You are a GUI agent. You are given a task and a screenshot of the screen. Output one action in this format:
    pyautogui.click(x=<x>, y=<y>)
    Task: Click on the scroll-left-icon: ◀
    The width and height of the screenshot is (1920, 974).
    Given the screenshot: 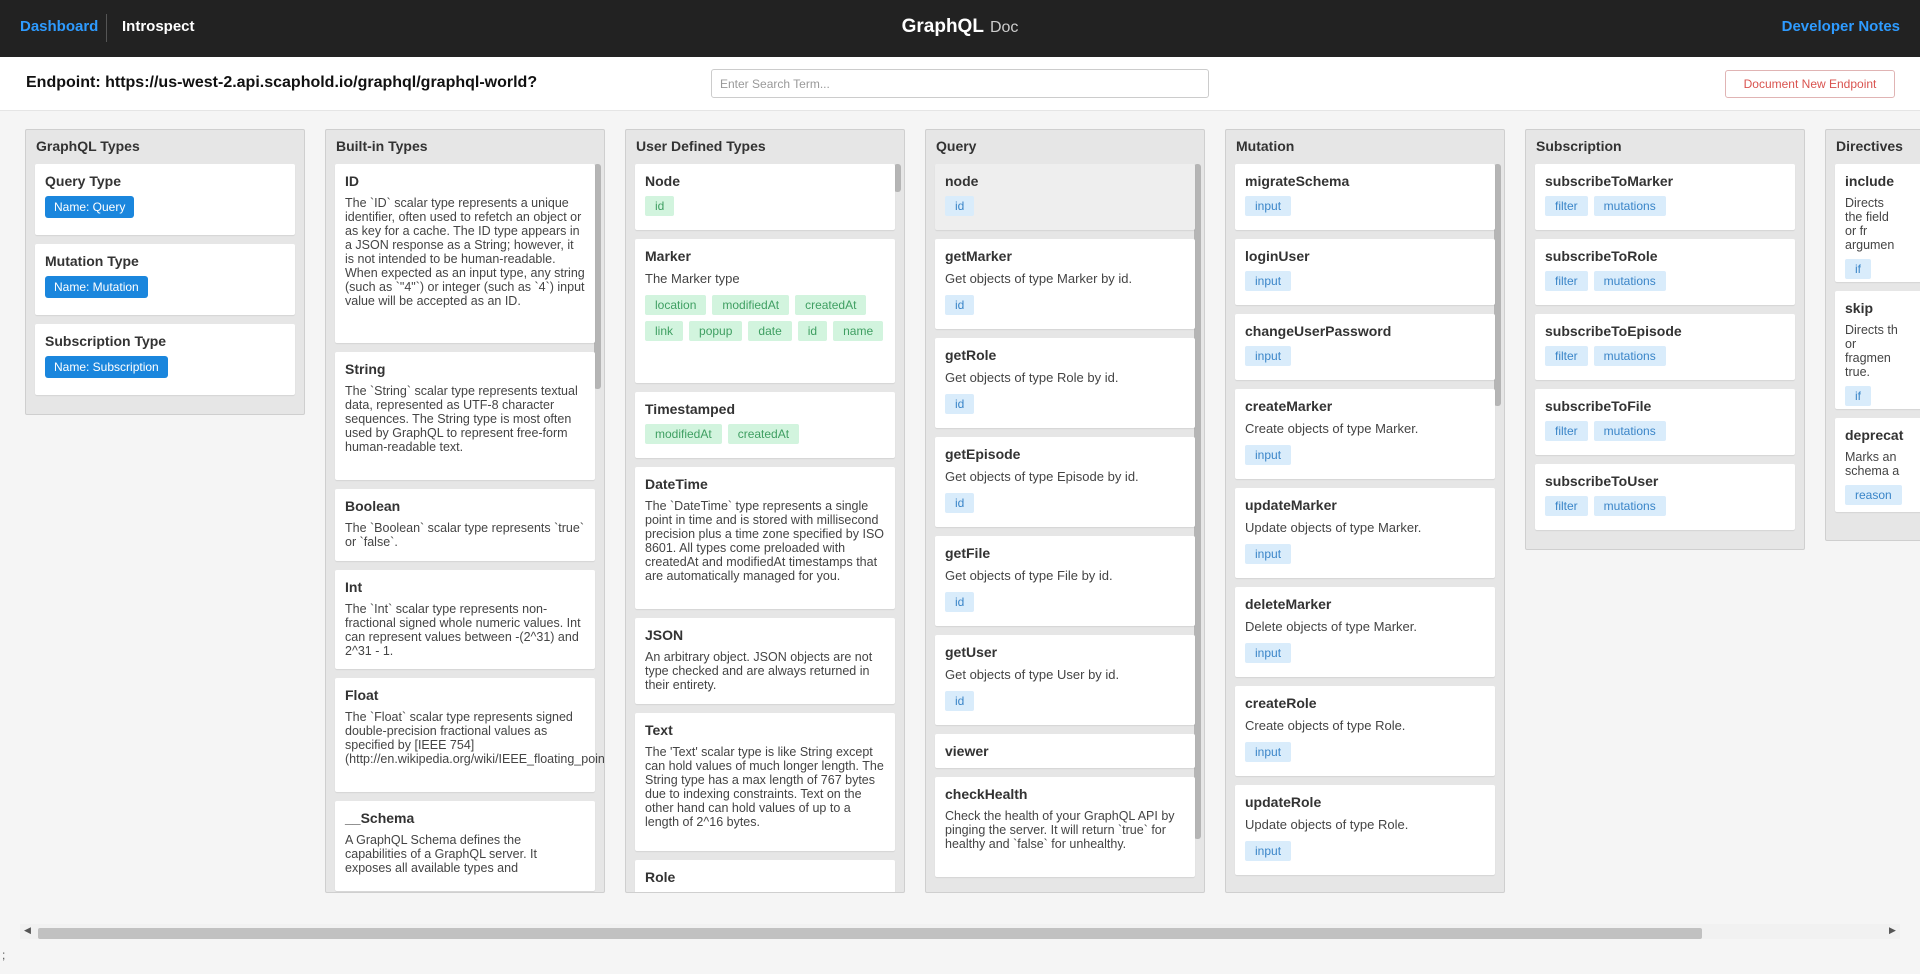 What is the action you would take?
    pyautogui.click(x=27, y=930)
    